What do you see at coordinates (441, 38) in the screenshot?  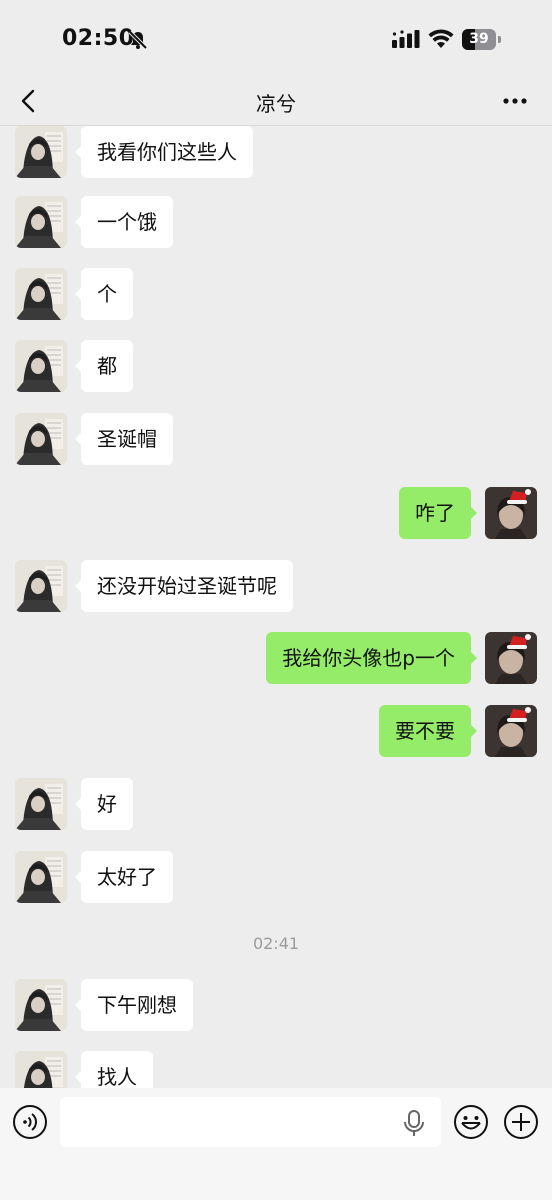 I see `wifi-icon` at bounding box center [441, 38].